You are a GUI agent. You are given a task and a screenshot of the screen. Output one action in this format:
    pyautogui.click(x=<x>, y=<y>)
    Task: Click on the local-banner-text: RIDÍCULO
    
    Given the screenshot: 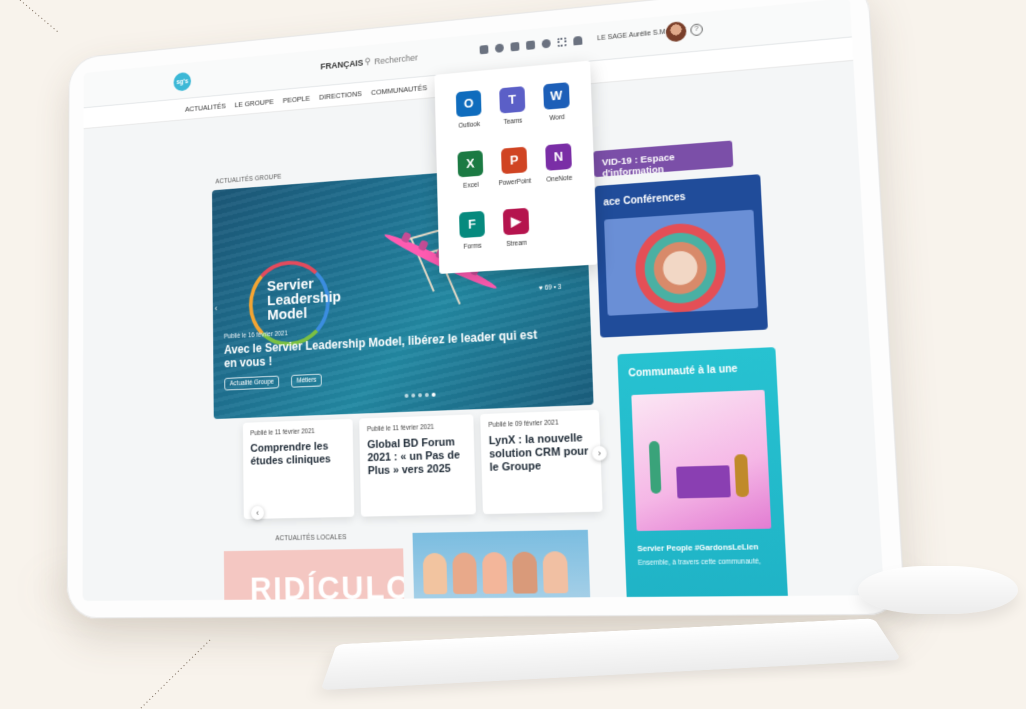 What is the action you would take?
    pyautogui.click(x=327, y=584)
    